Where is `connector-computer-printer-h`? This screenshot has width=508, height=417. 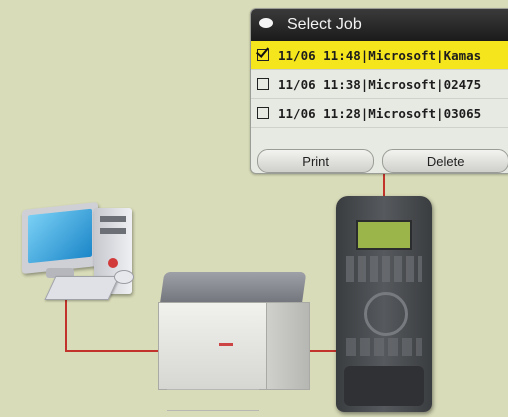
connector-computer-printer-h is located at coordinates (113, 351).